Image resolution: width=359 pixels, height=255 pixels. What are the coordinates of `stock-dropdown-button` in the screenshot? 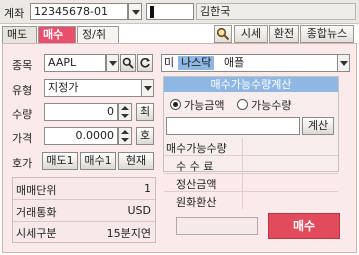 It's located at (343, 63).